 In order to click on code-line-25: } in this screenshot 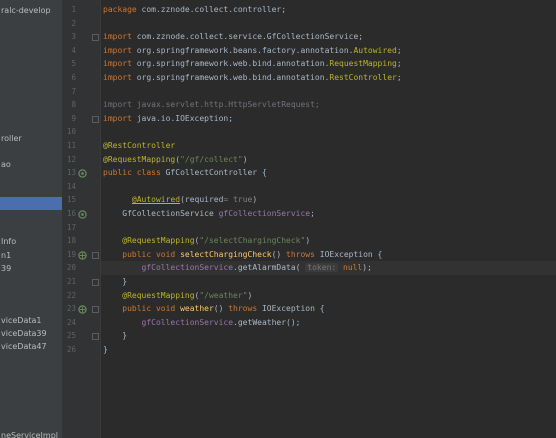, I will do `click(328, 336)`.